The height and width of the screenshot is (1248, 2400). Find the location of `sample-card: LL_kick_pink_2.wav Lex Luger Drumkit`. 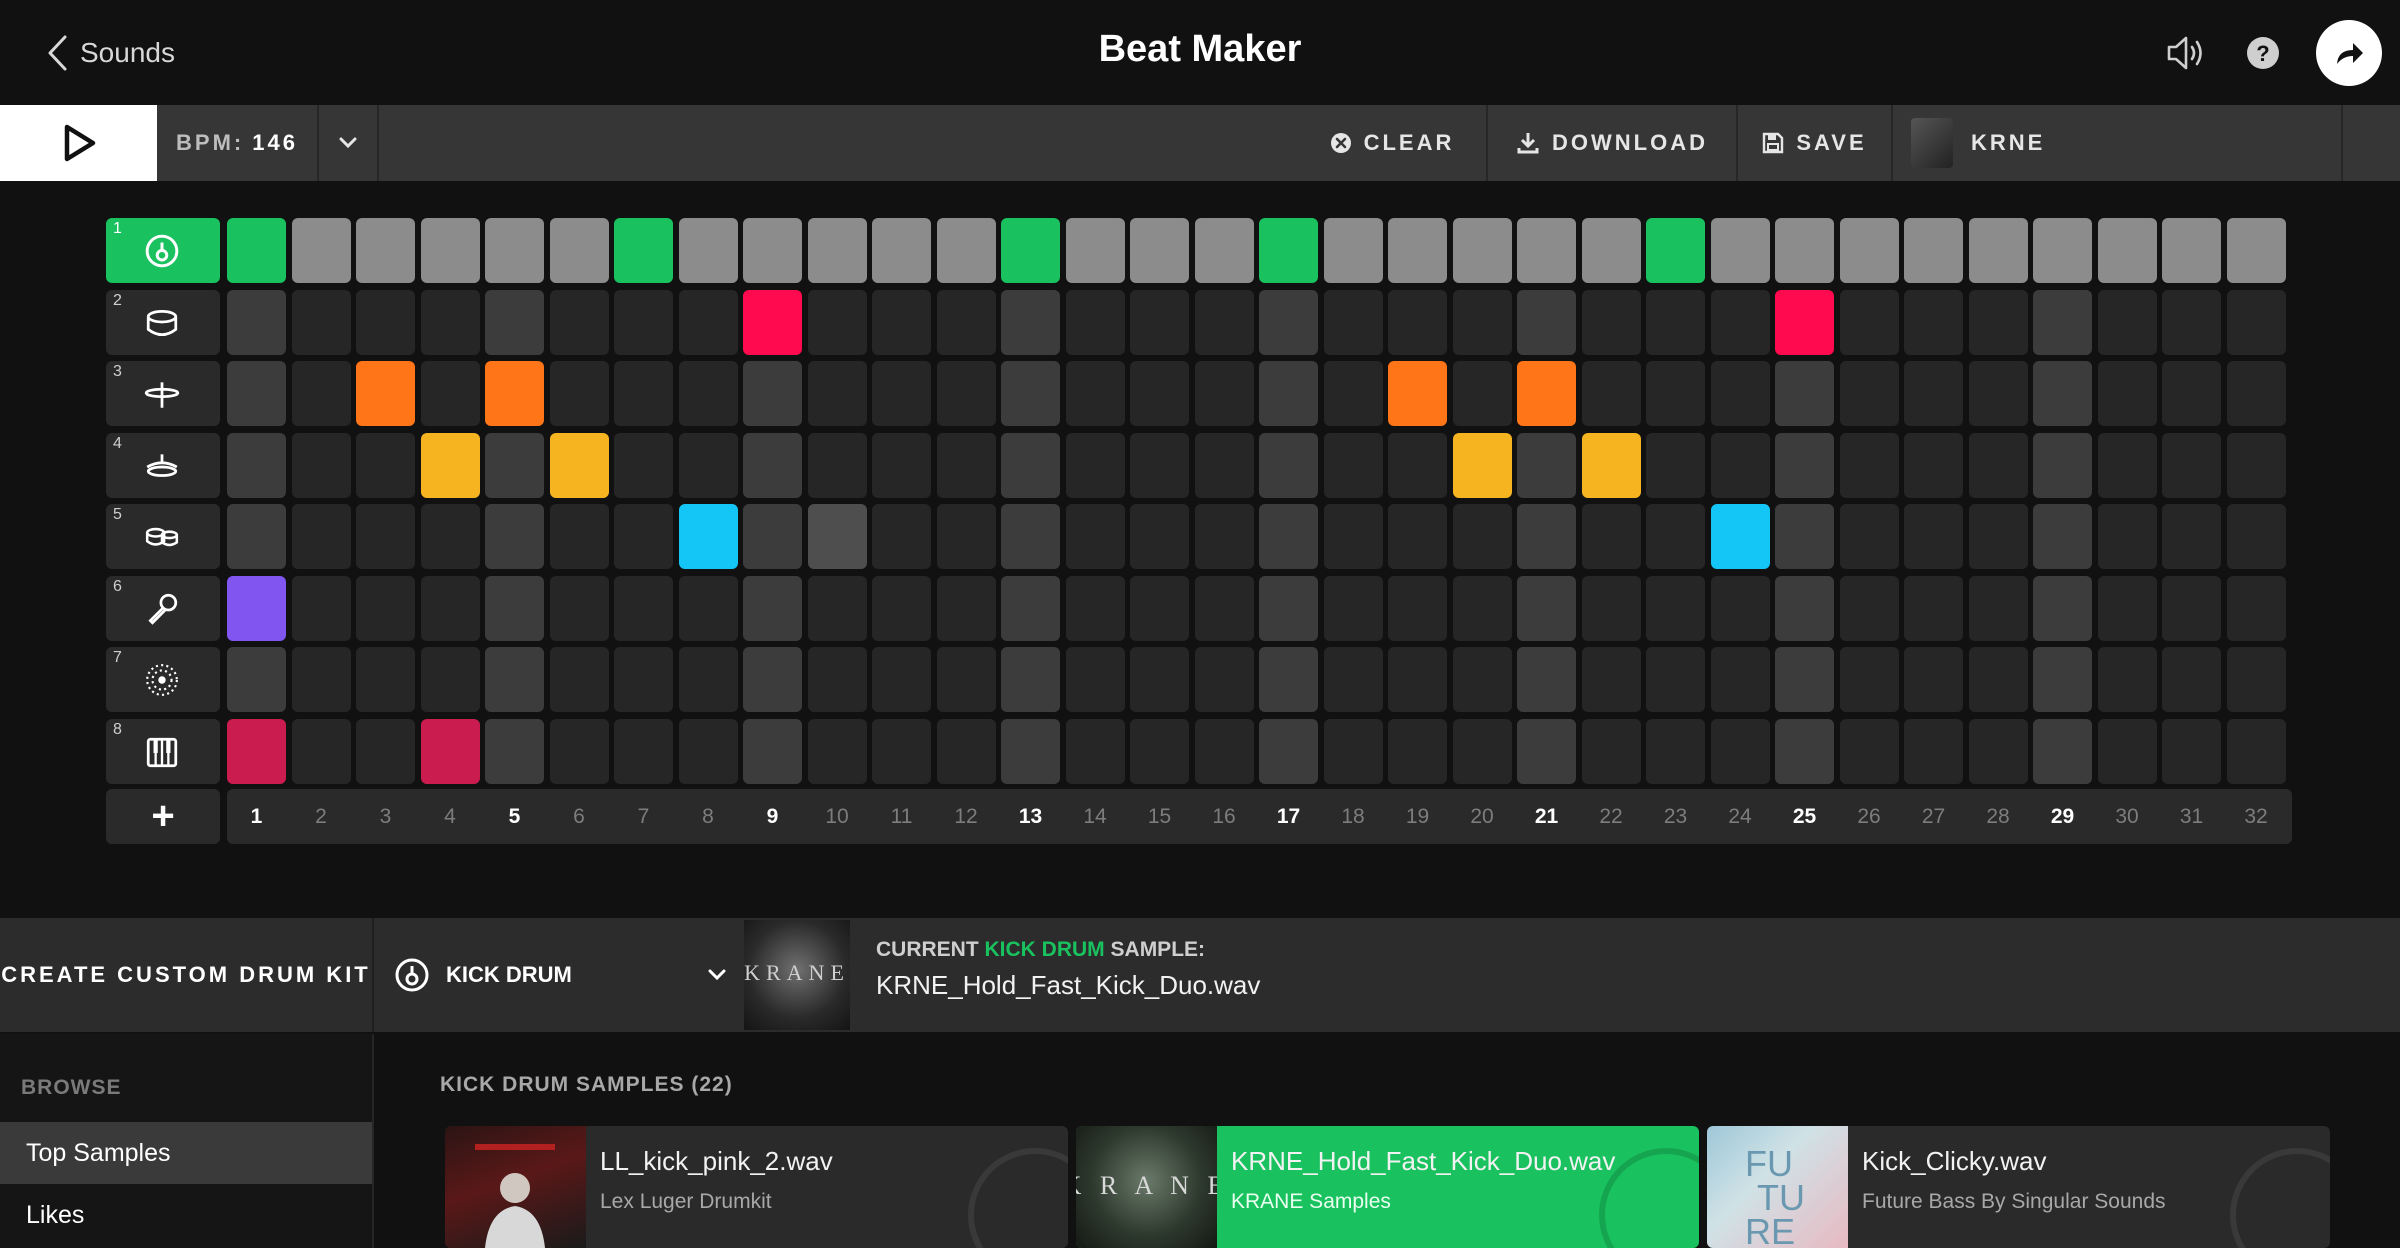

sample-card: LL_kick_pink_2.wav Lex Luger Drumkit is located at coordinates (756, 1187).